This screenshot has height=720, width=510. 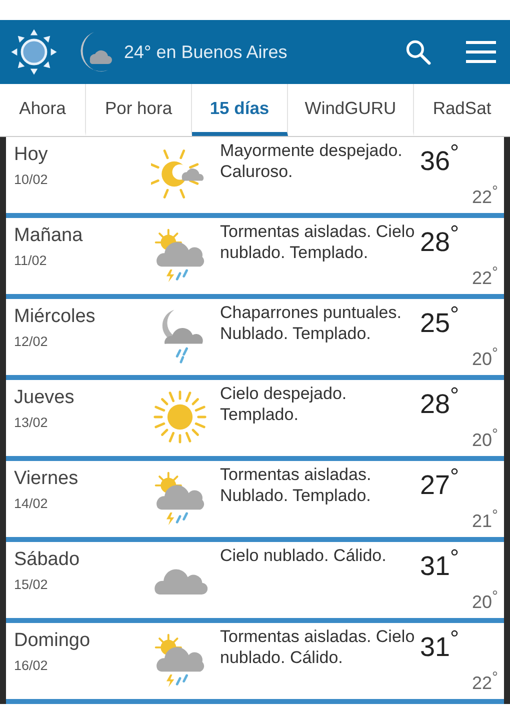 I want to click on day-date: 10/02, so click(x=31, y=179).